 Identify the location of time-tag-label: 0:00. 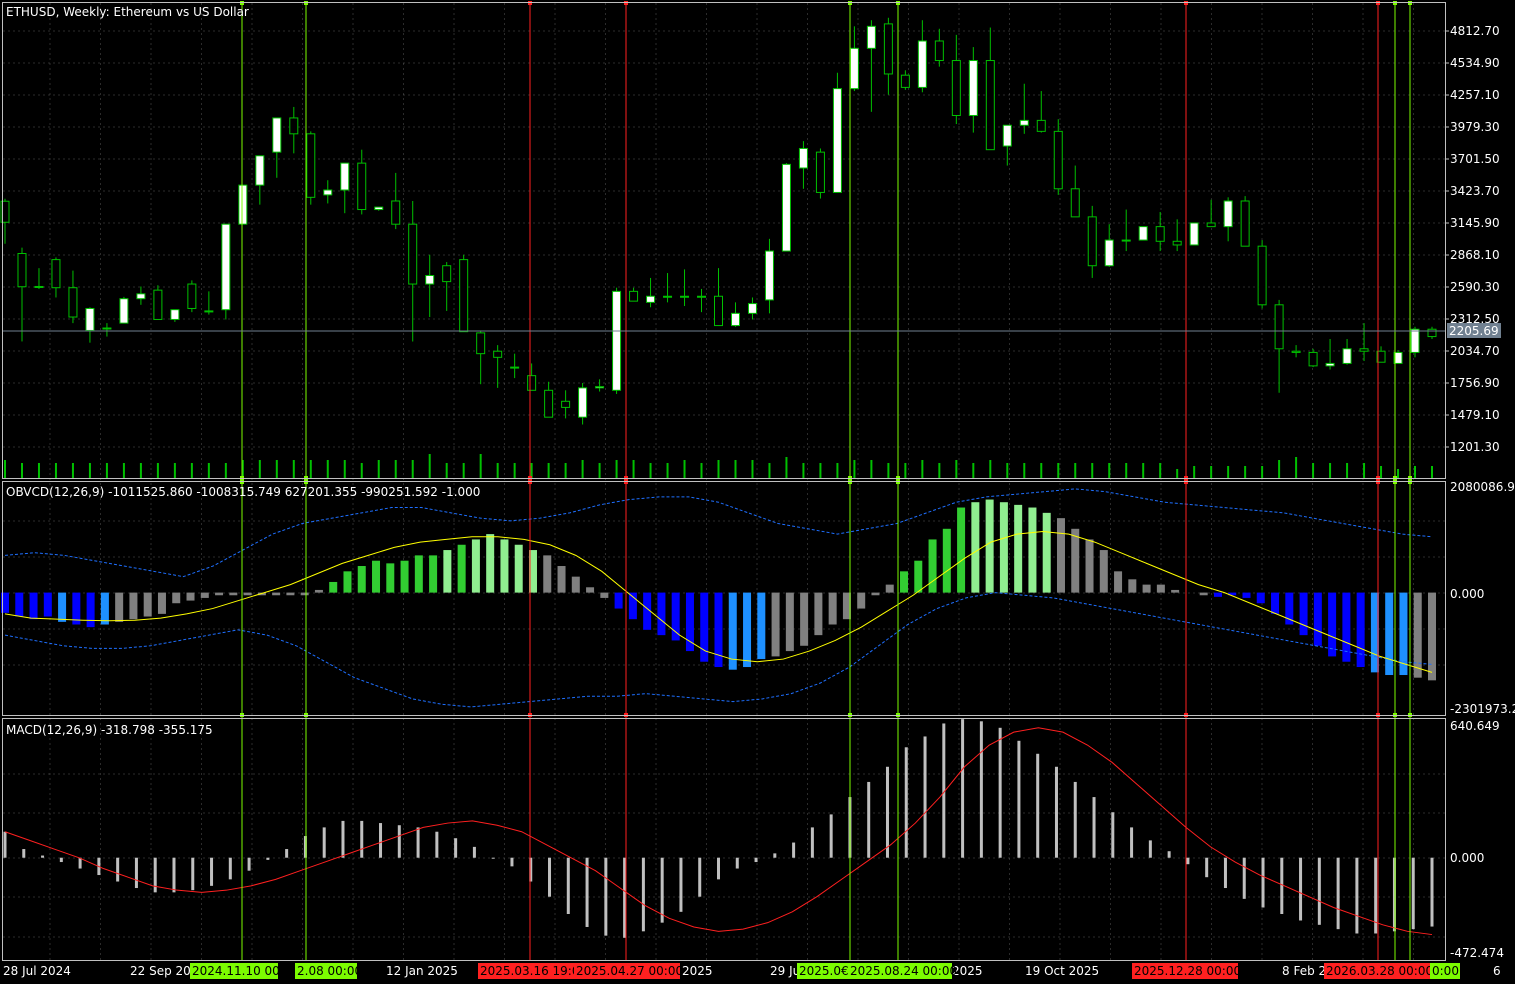
(1445, 971).